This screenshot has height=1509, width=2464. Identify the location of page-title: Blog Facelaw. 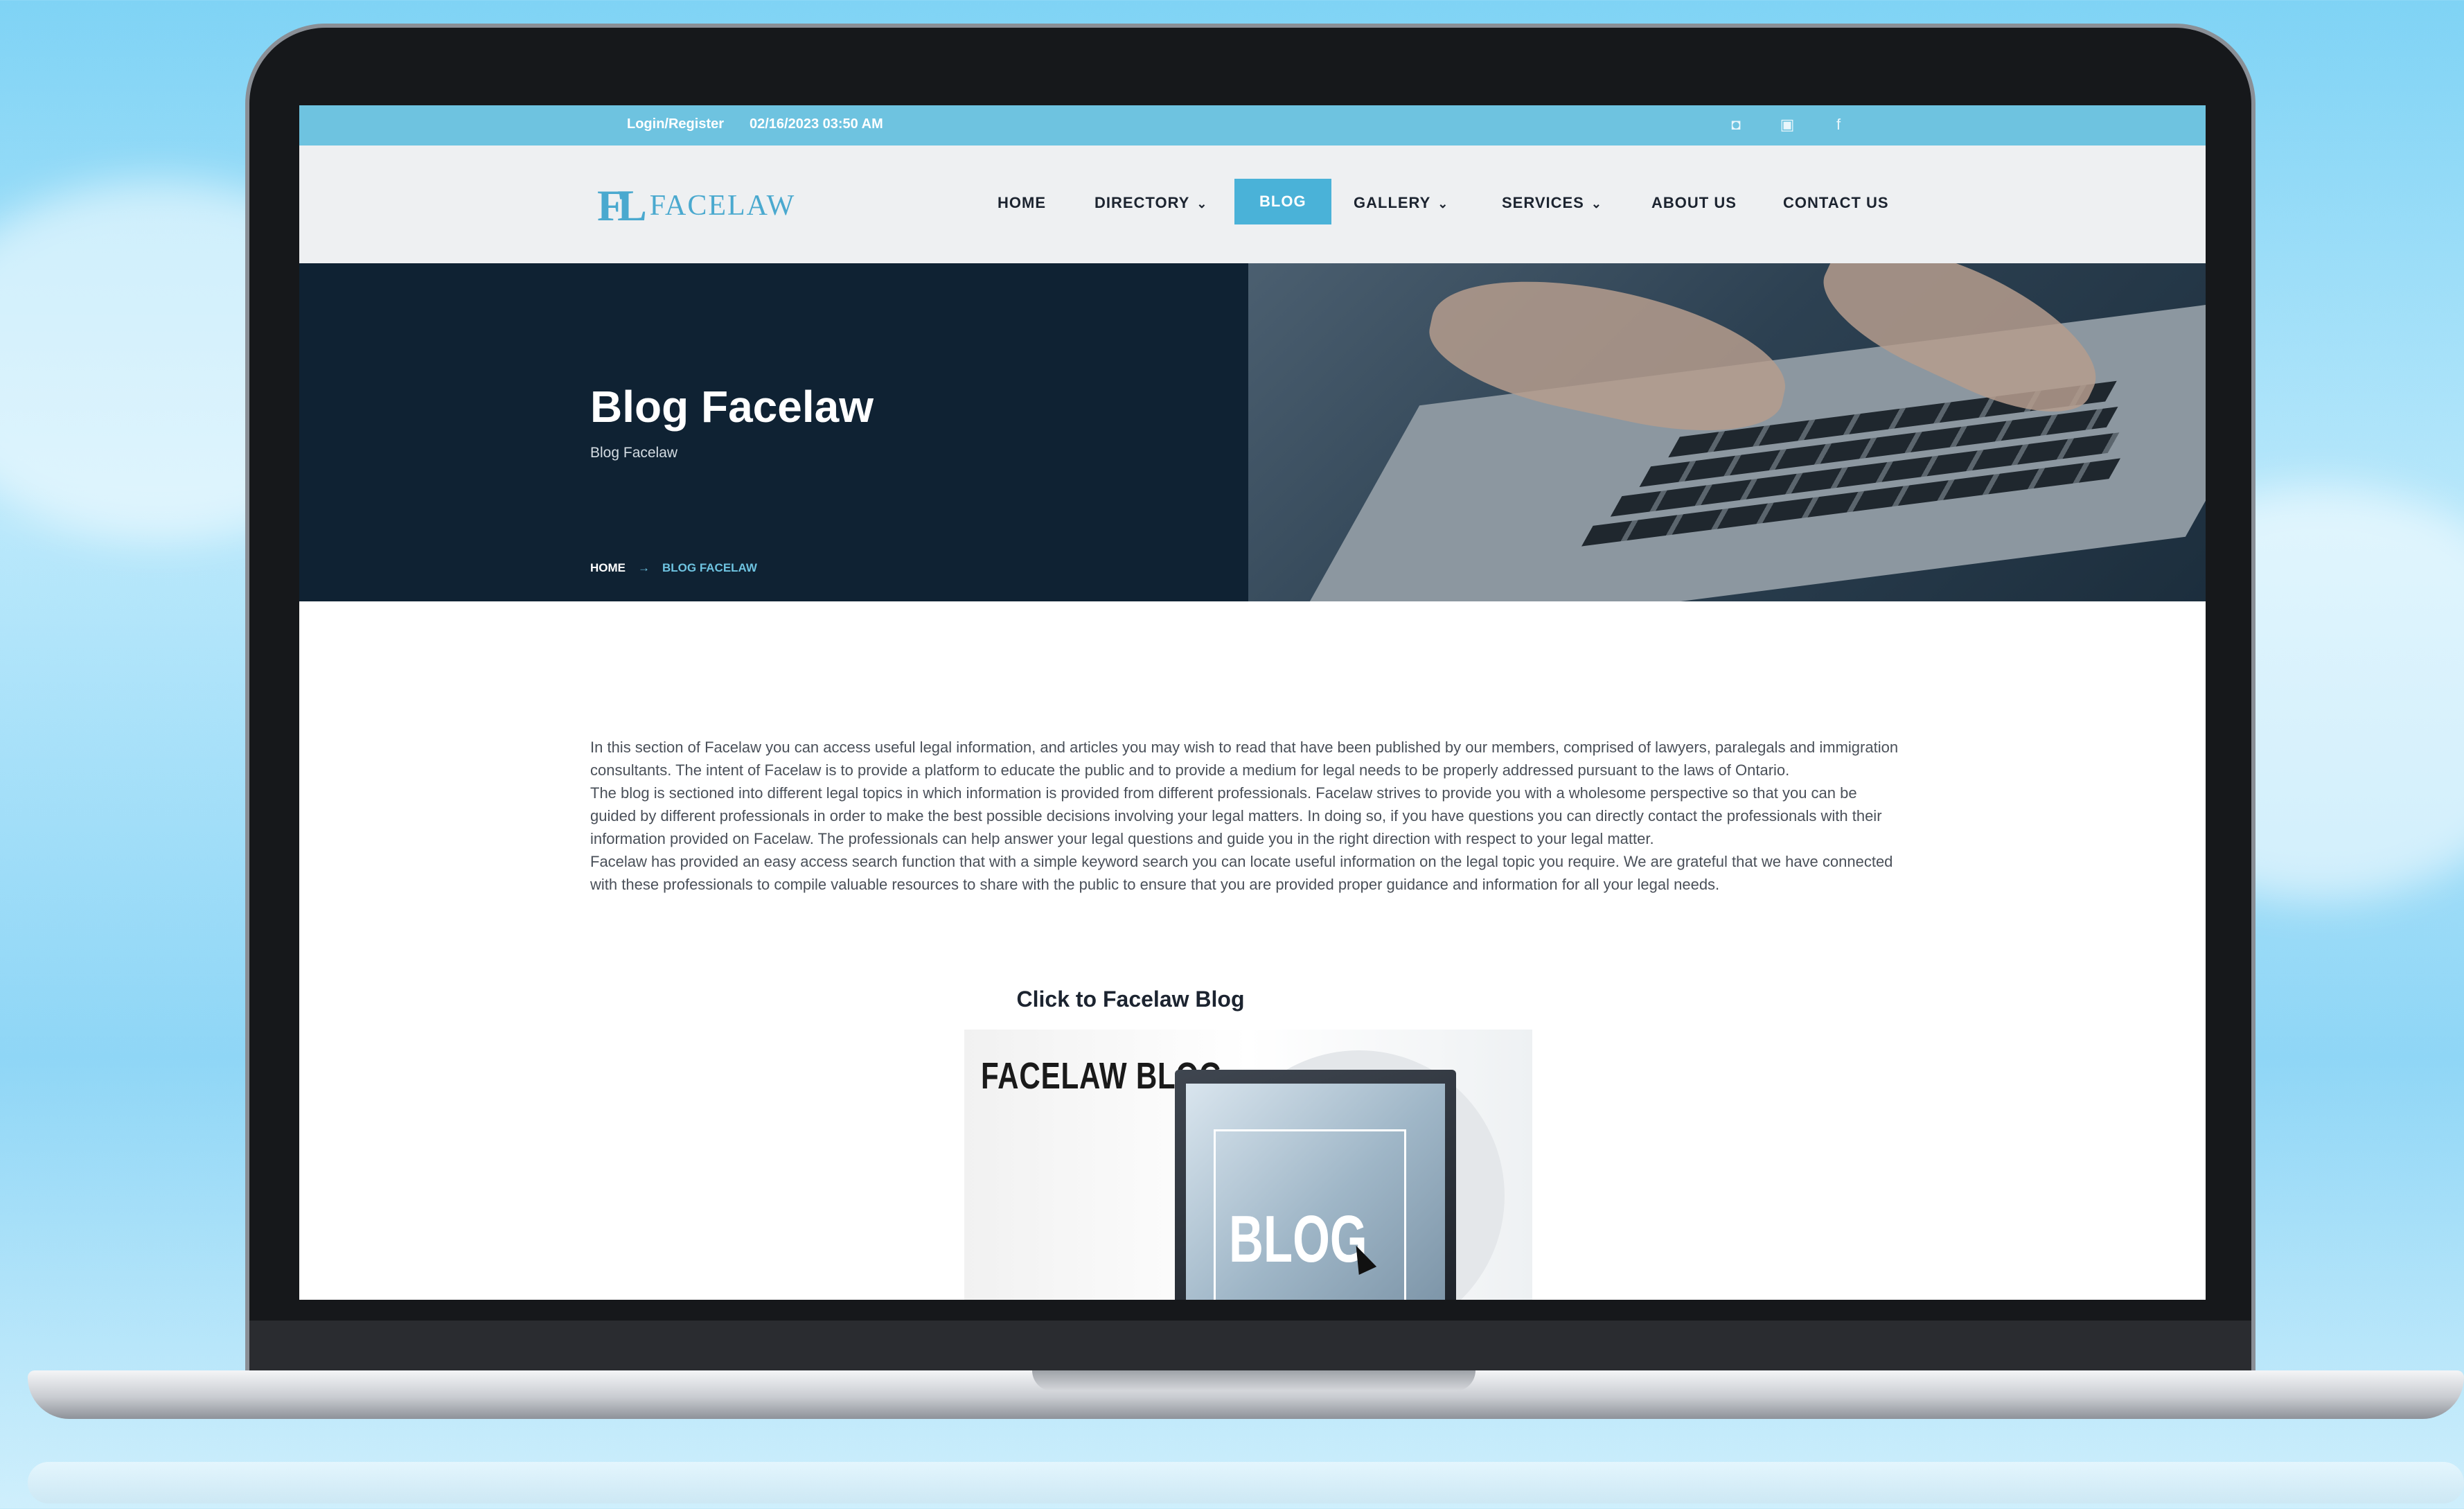
(732, 407).